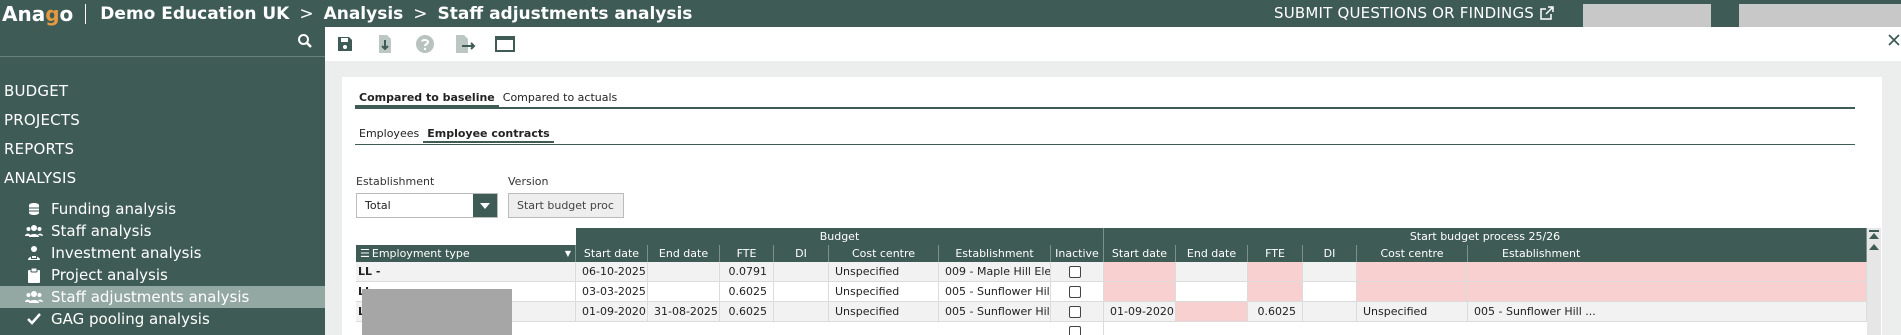  Describe the element at coordinates (34, 275) in the screenshot. I see `clipboard-icon` at that location.